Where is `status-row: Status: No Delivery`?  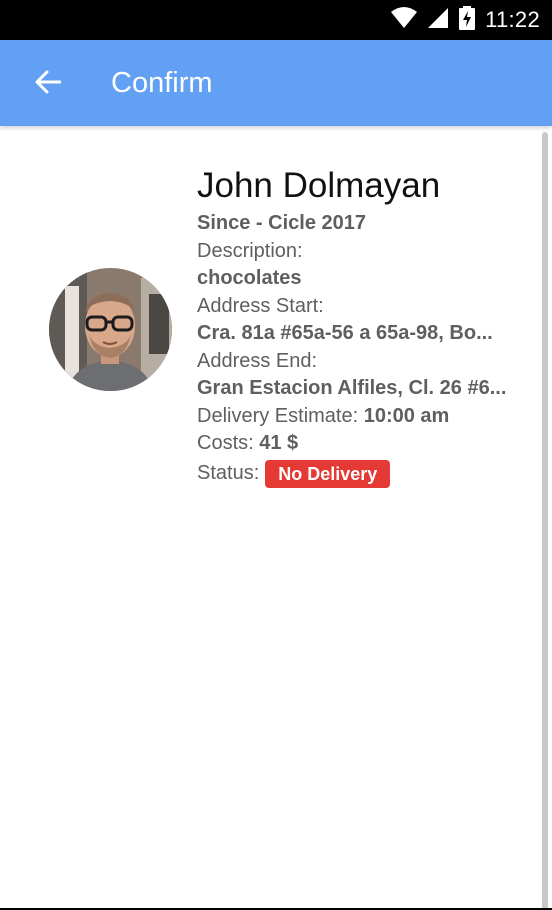
status-row: Status: No Delivery is located at coordinates (352, 473).